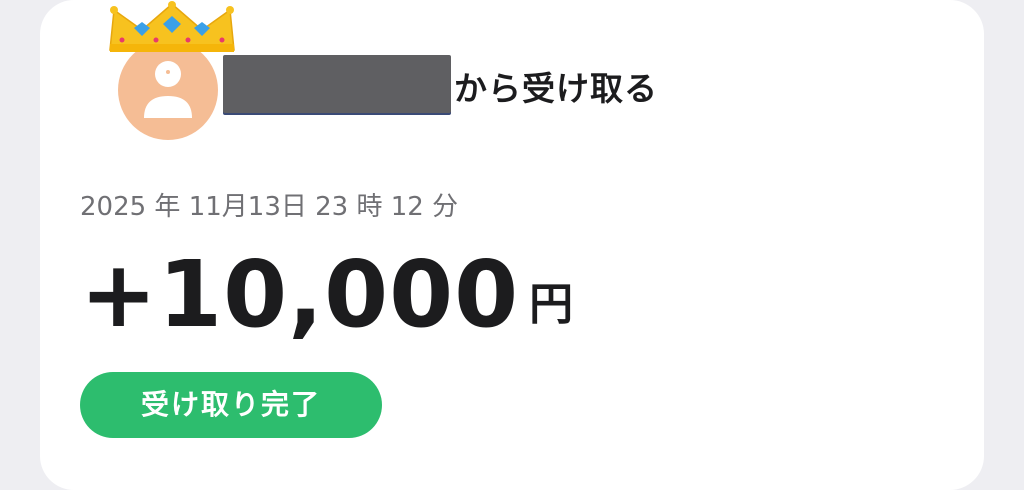 The image size is (1024, 490). Describe the element at coordinates (300, 294) in the screenshot. I see `amount-value: +10,000` at that location.